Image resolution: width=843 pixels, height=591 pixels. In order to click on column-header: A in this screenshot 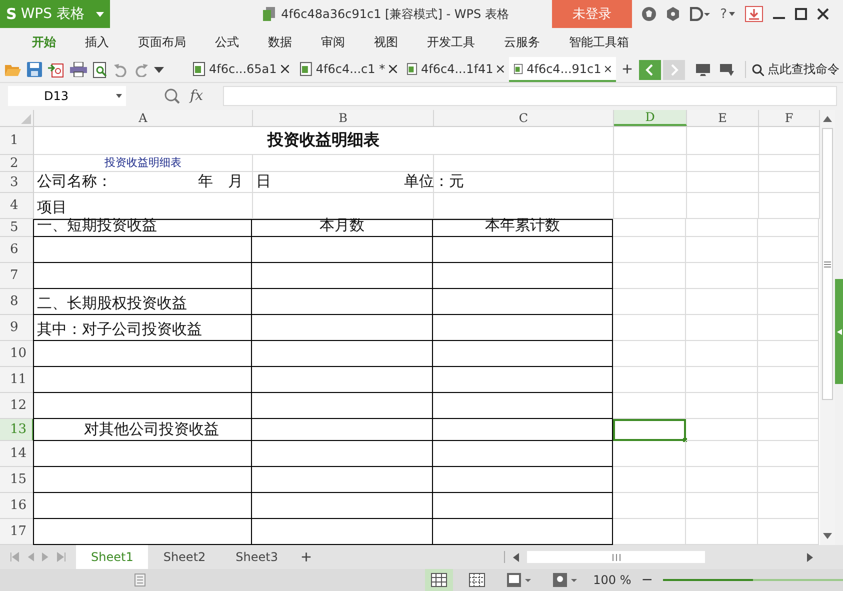, I will do `click(143, 118)`.